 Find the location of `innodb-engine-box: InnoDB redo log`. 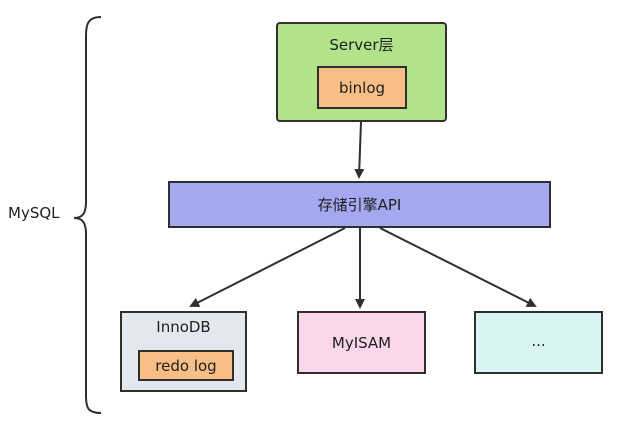

innodb-engine-box: InnoDB redo log is located at coordinates (183, 351).